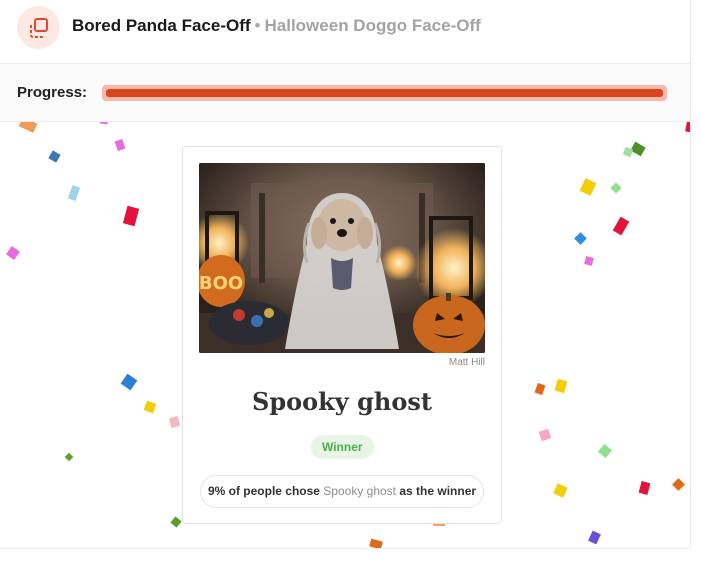  Describe the element at coordinates (161, 25) in the screenshot. I see `app-title: Bored Panda Face-Off` at that location.